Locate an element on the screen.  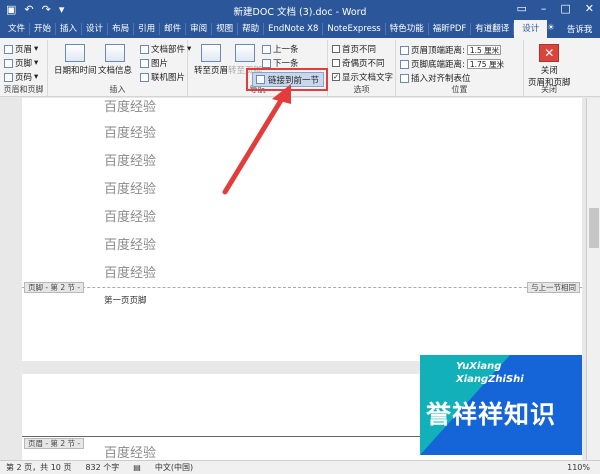
watermark-logo: YuXiang XiangZhiShi 誉祥祥知识 is located at coordinates (501, 405).